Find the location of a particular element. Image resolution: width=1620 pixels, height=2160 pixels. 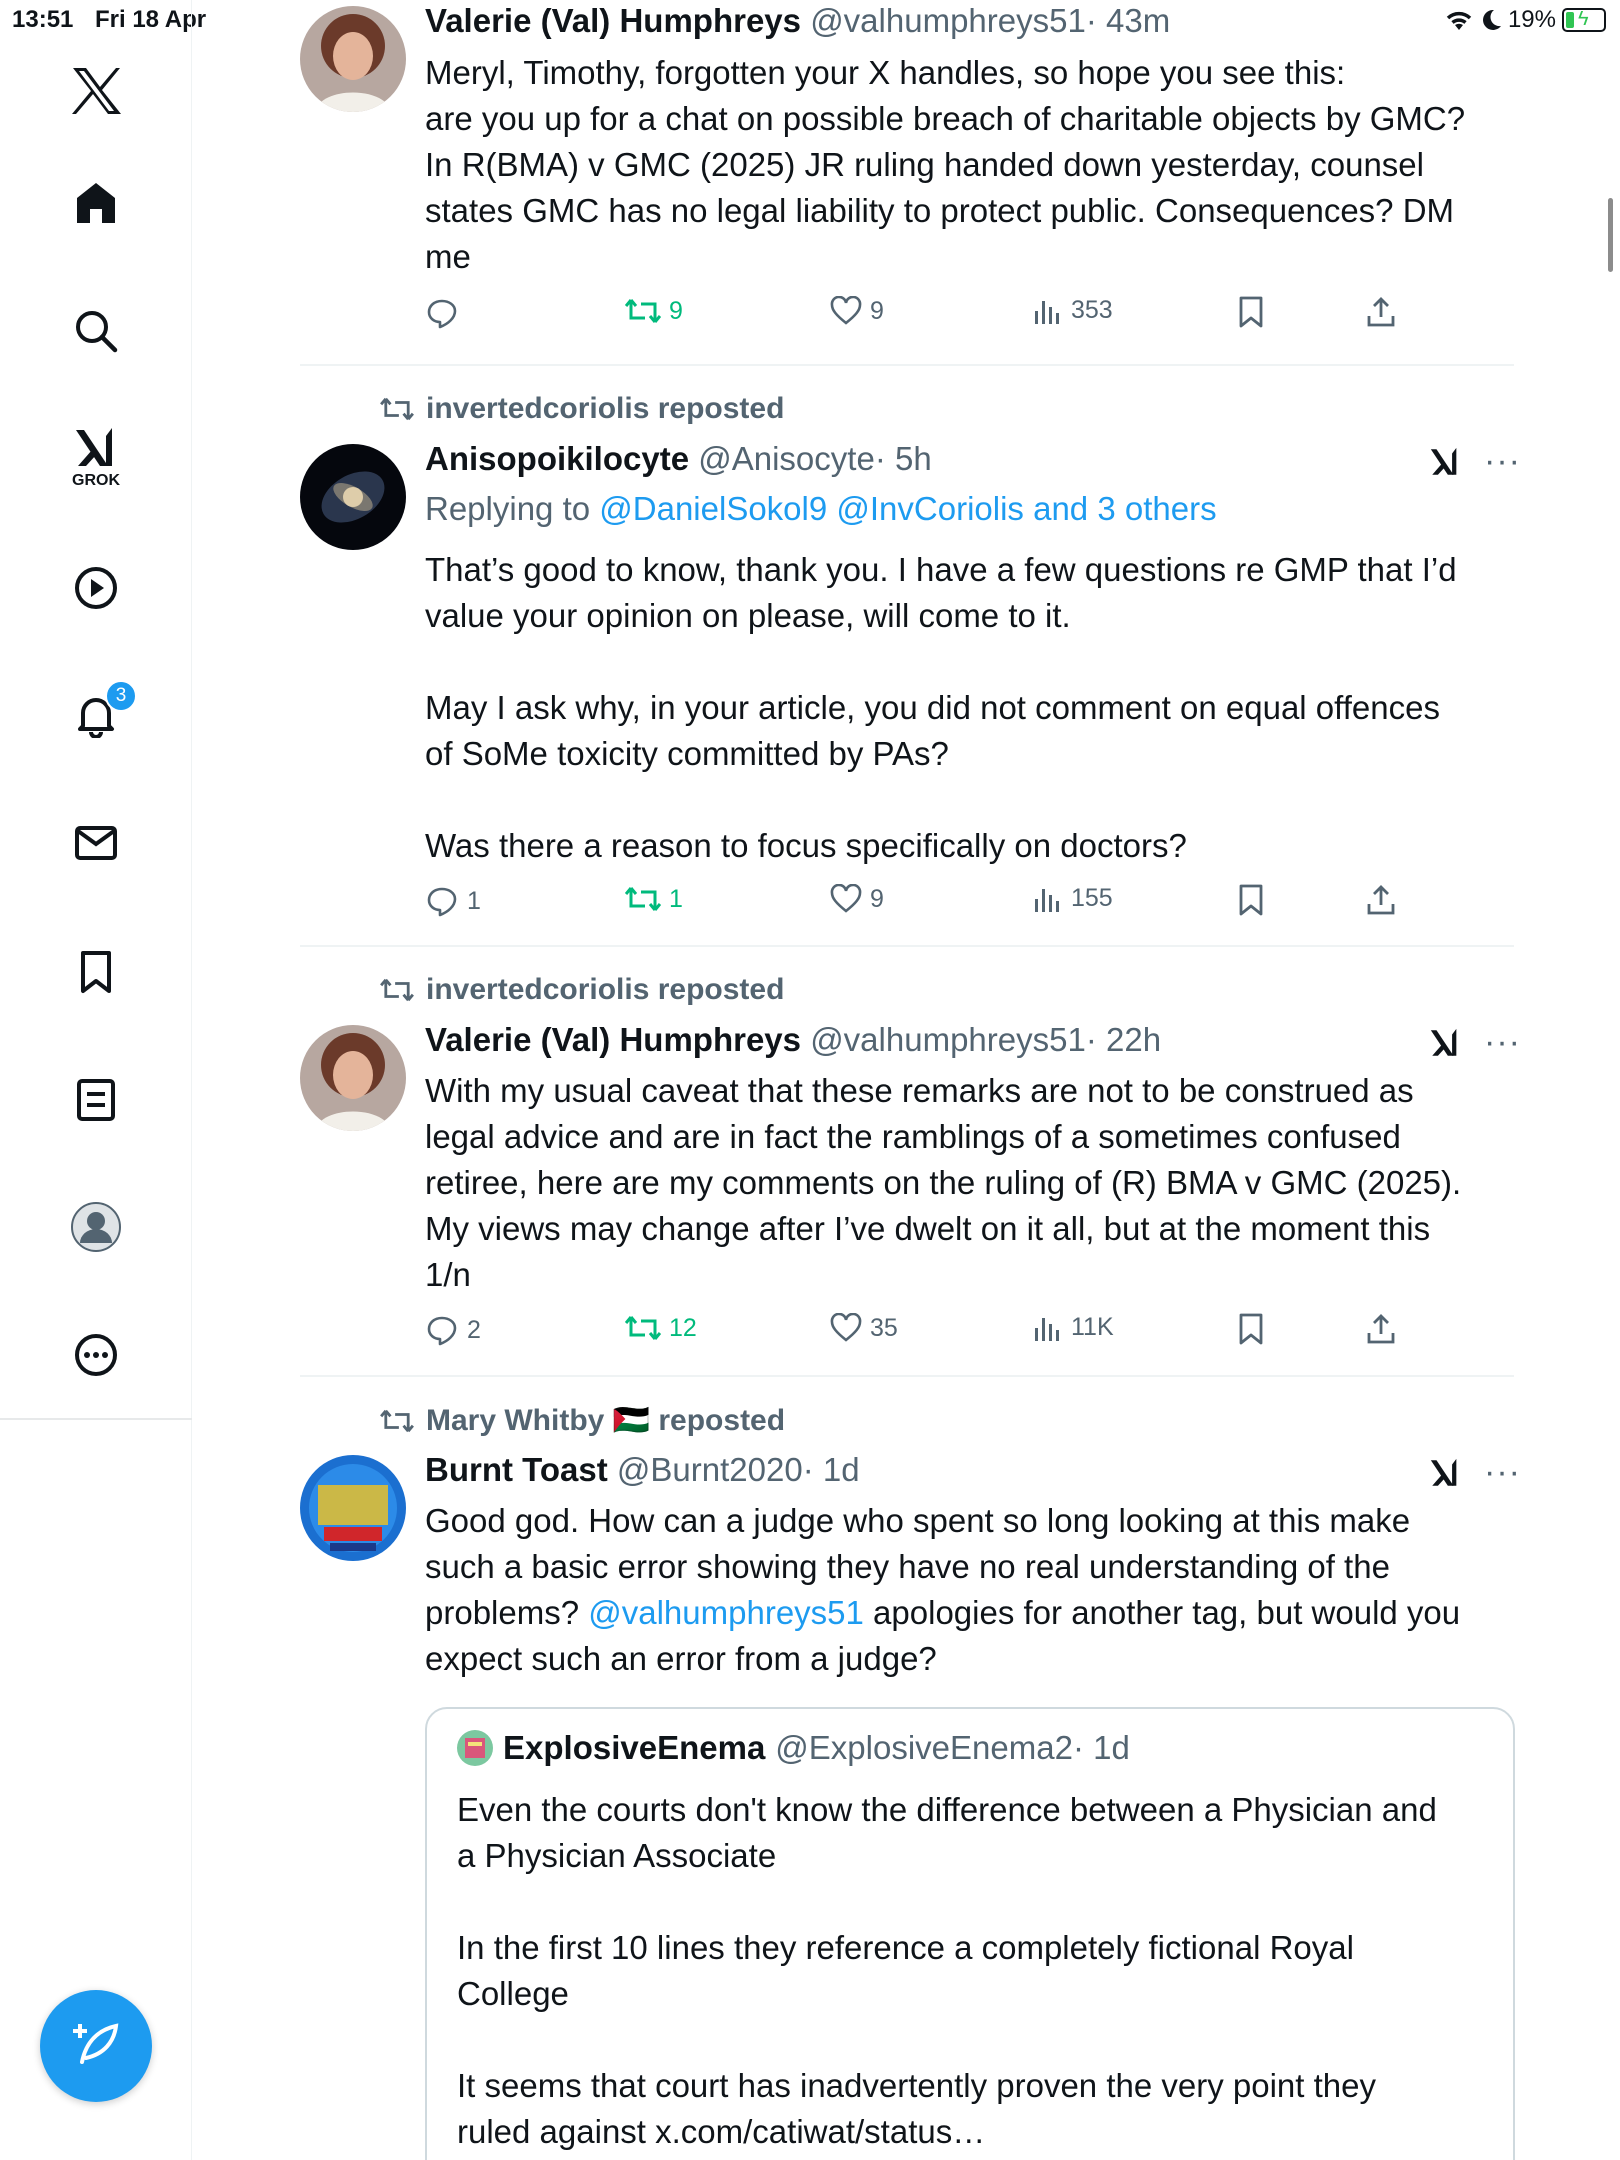

battery-icon: ϟ is located at coordinates (1584, 20).